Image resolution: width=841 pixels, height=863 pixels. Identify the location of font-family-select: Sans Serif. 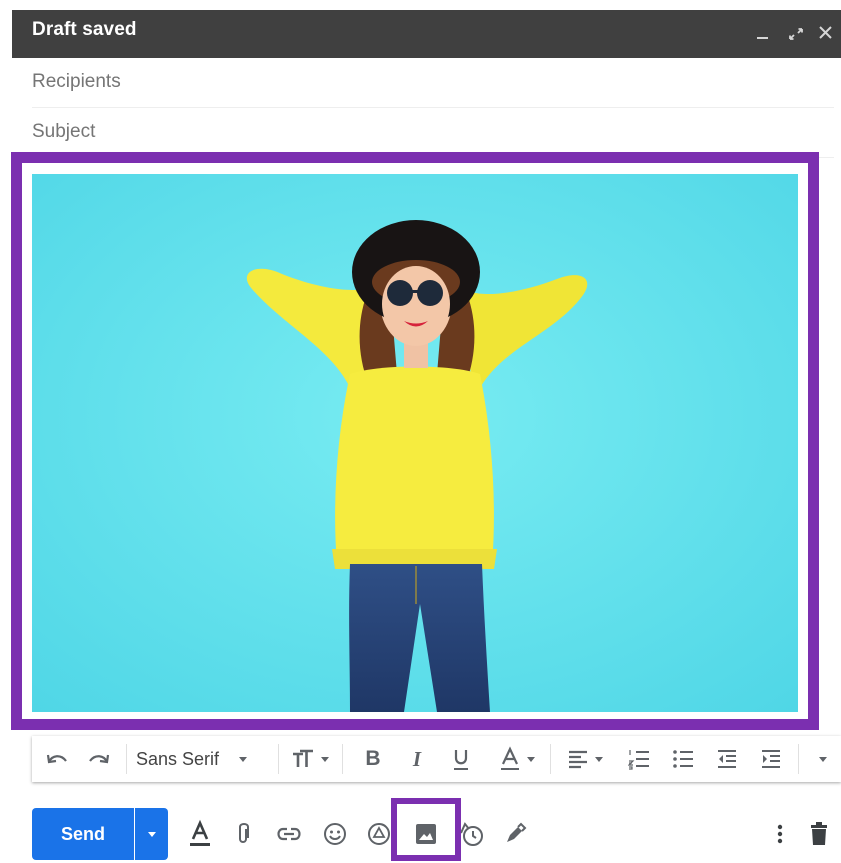
(205, 759).